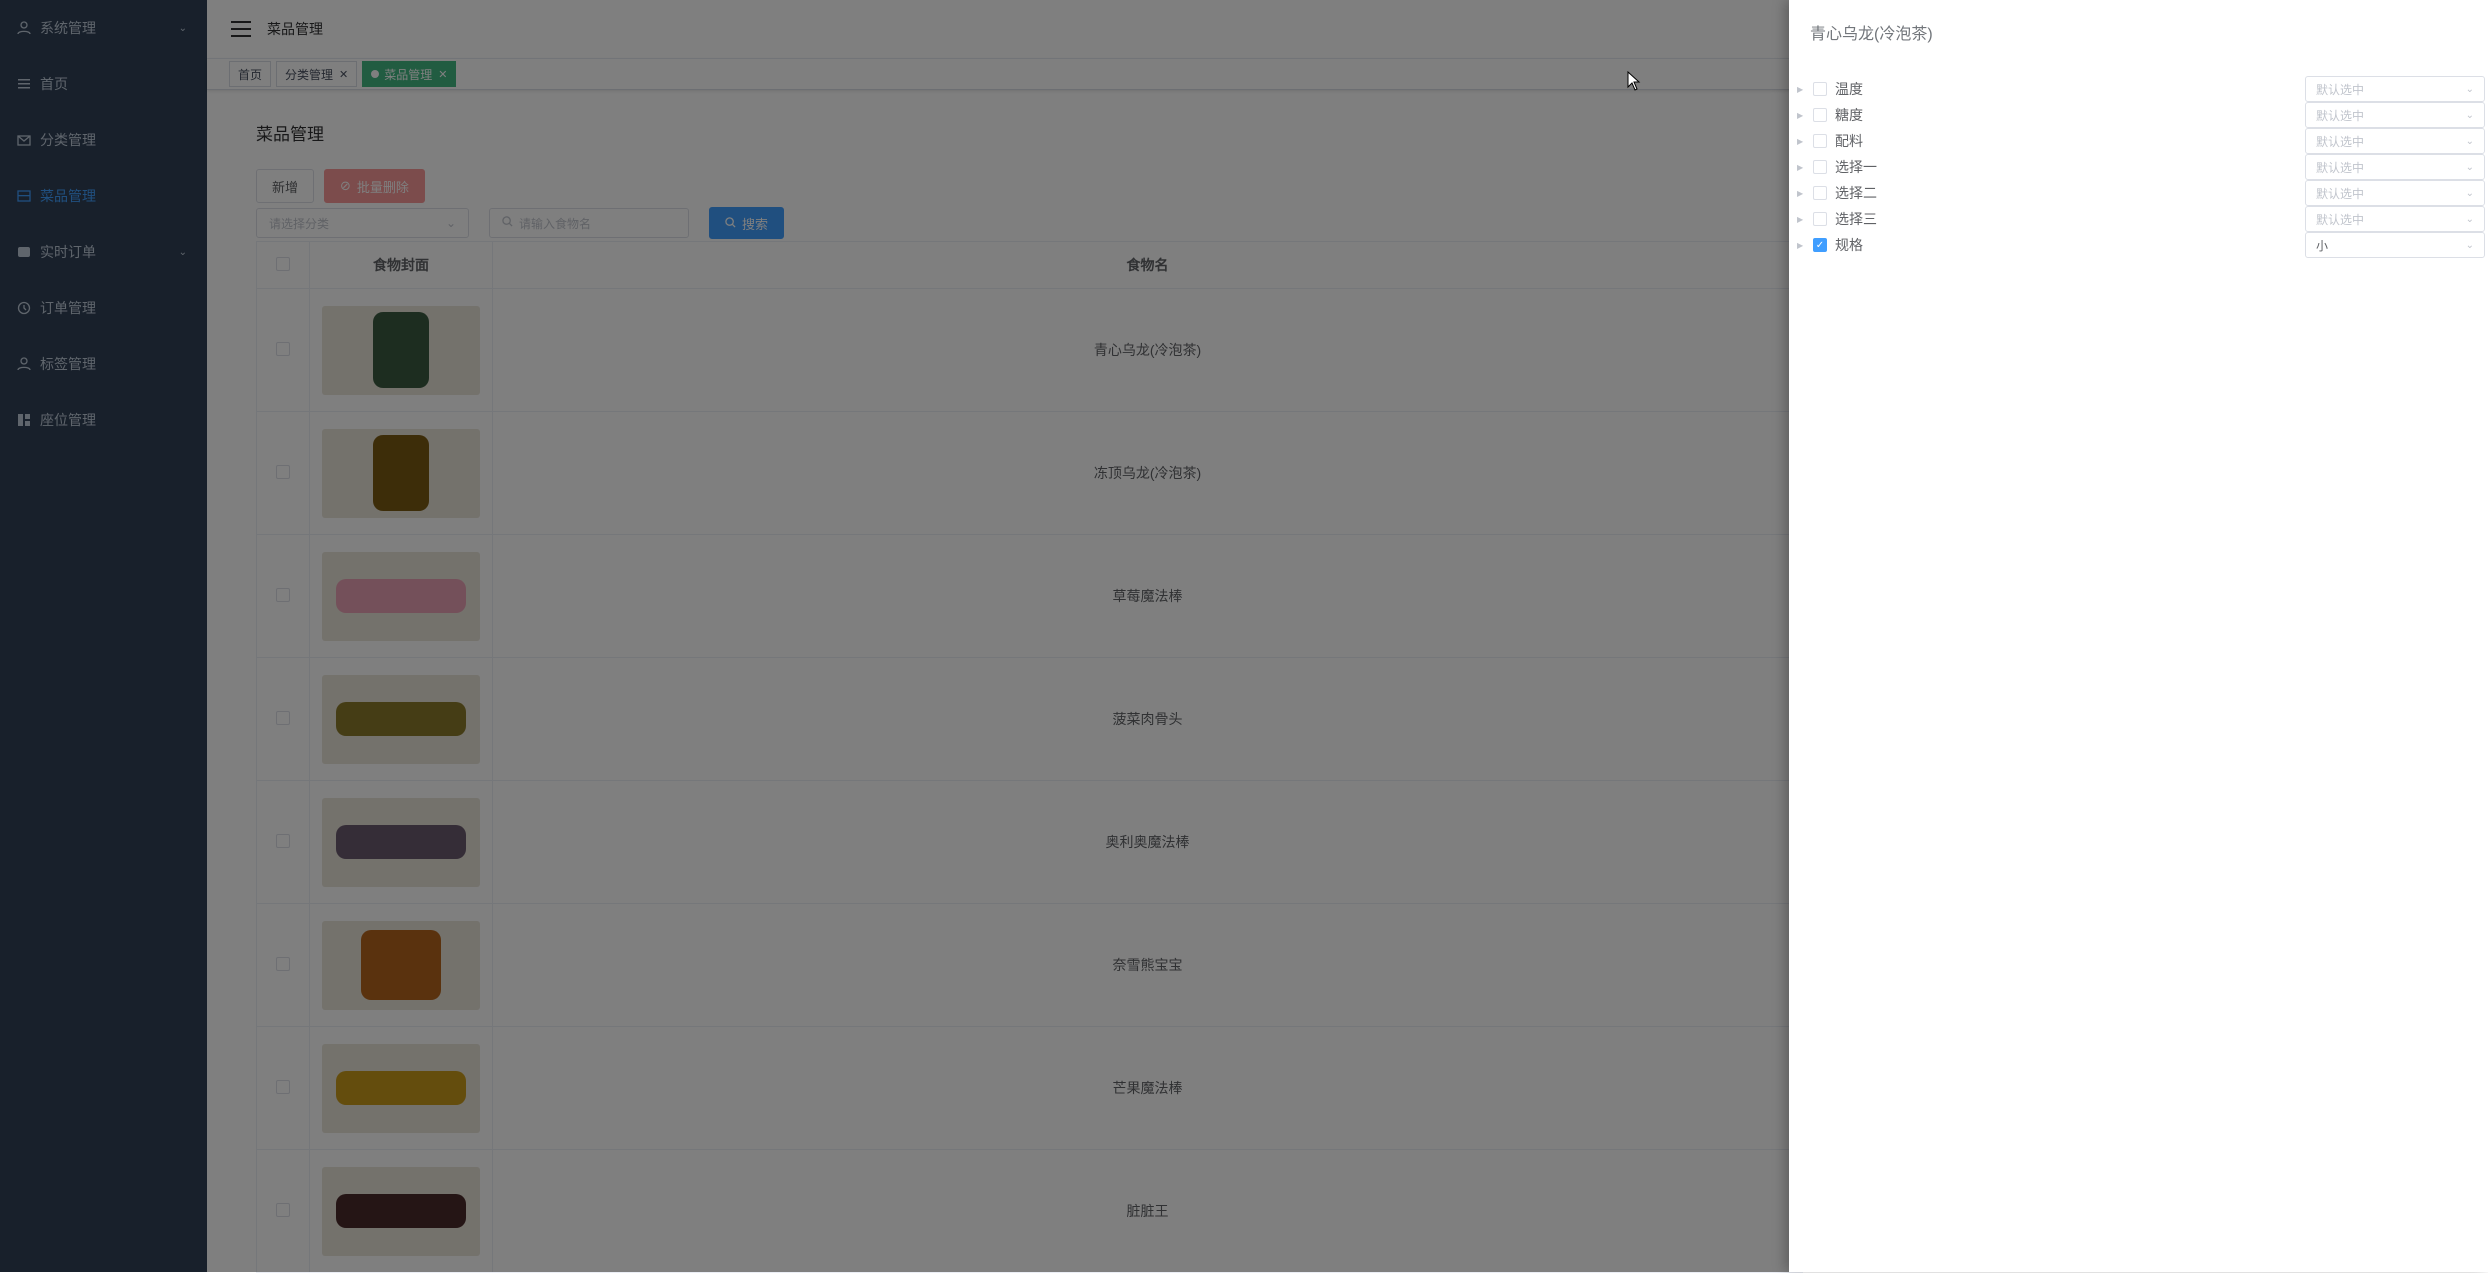  What do you see at coordinates (1849, 141) in the screenshot?
I see `option-label: 配料` at bounding box center [1849, 141].